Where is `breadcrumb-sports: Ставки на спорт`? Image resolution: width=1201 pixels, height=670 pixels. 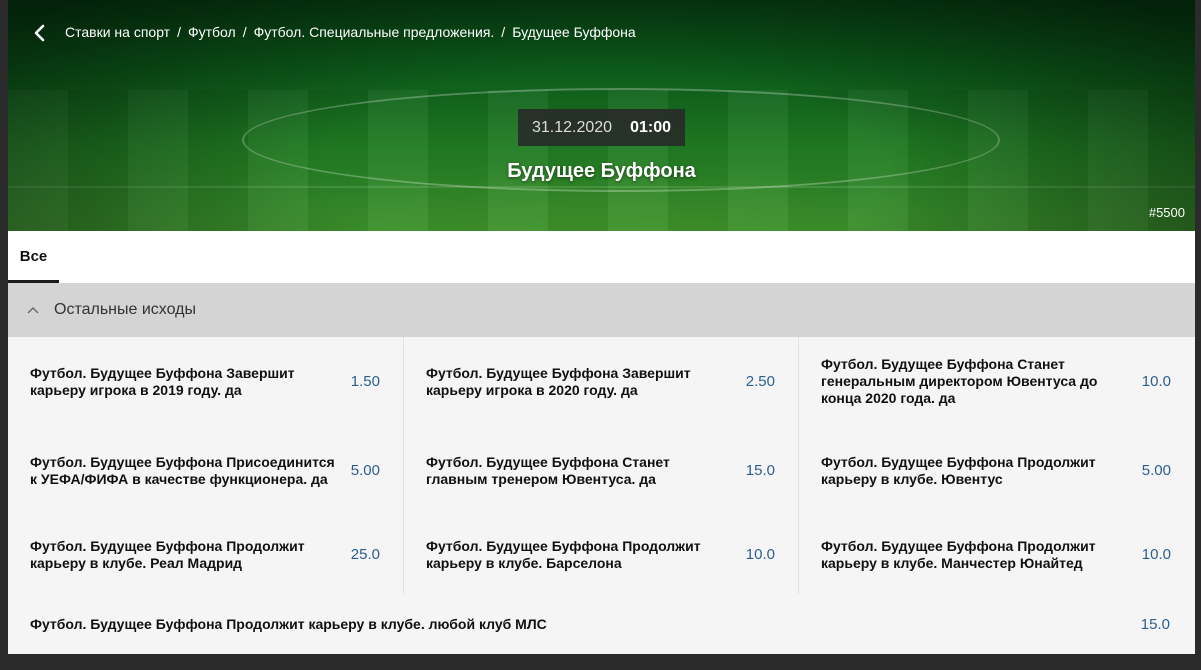
breadcrumb-sports: Ставки на спорт is located at coordinates (117, 32).